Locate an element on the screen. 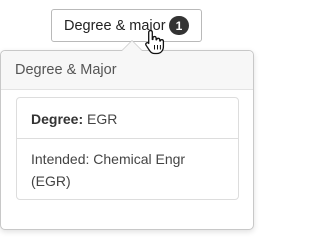  list-item-degree: Degree: EGR is located at coordinates (127, 118).